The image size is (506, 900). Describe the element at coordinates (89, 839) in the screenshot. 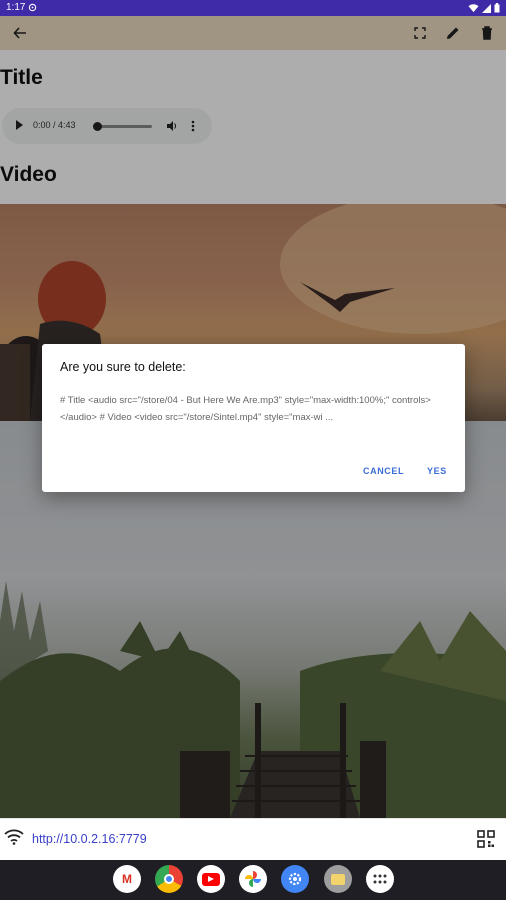

I see `server-url-link: http://10.0.2.16:7779` at that location.